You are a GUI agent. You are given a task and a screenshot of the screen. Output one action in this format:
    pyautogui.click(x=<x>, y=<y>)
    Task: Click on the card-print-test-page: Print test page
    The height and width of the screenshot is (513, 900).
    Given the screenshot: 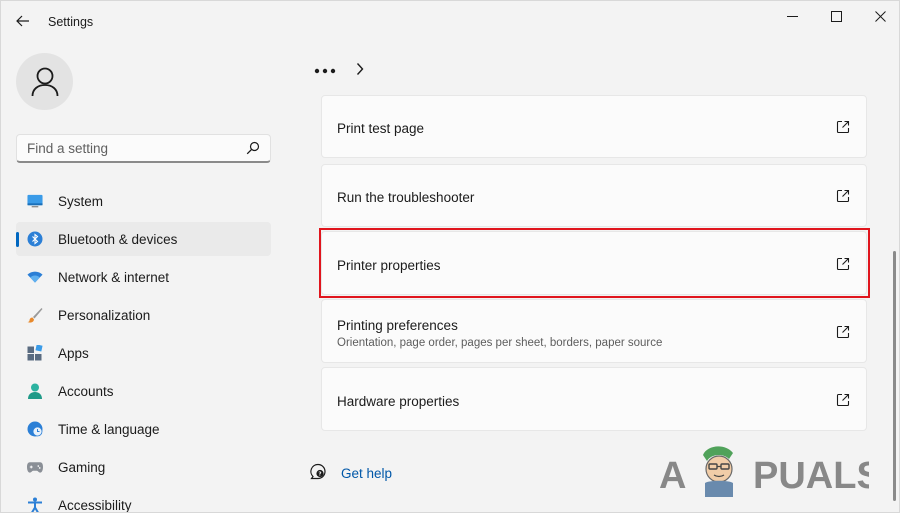 What is the action you would take?
    pyautogui.click(x=594, y=126)
    